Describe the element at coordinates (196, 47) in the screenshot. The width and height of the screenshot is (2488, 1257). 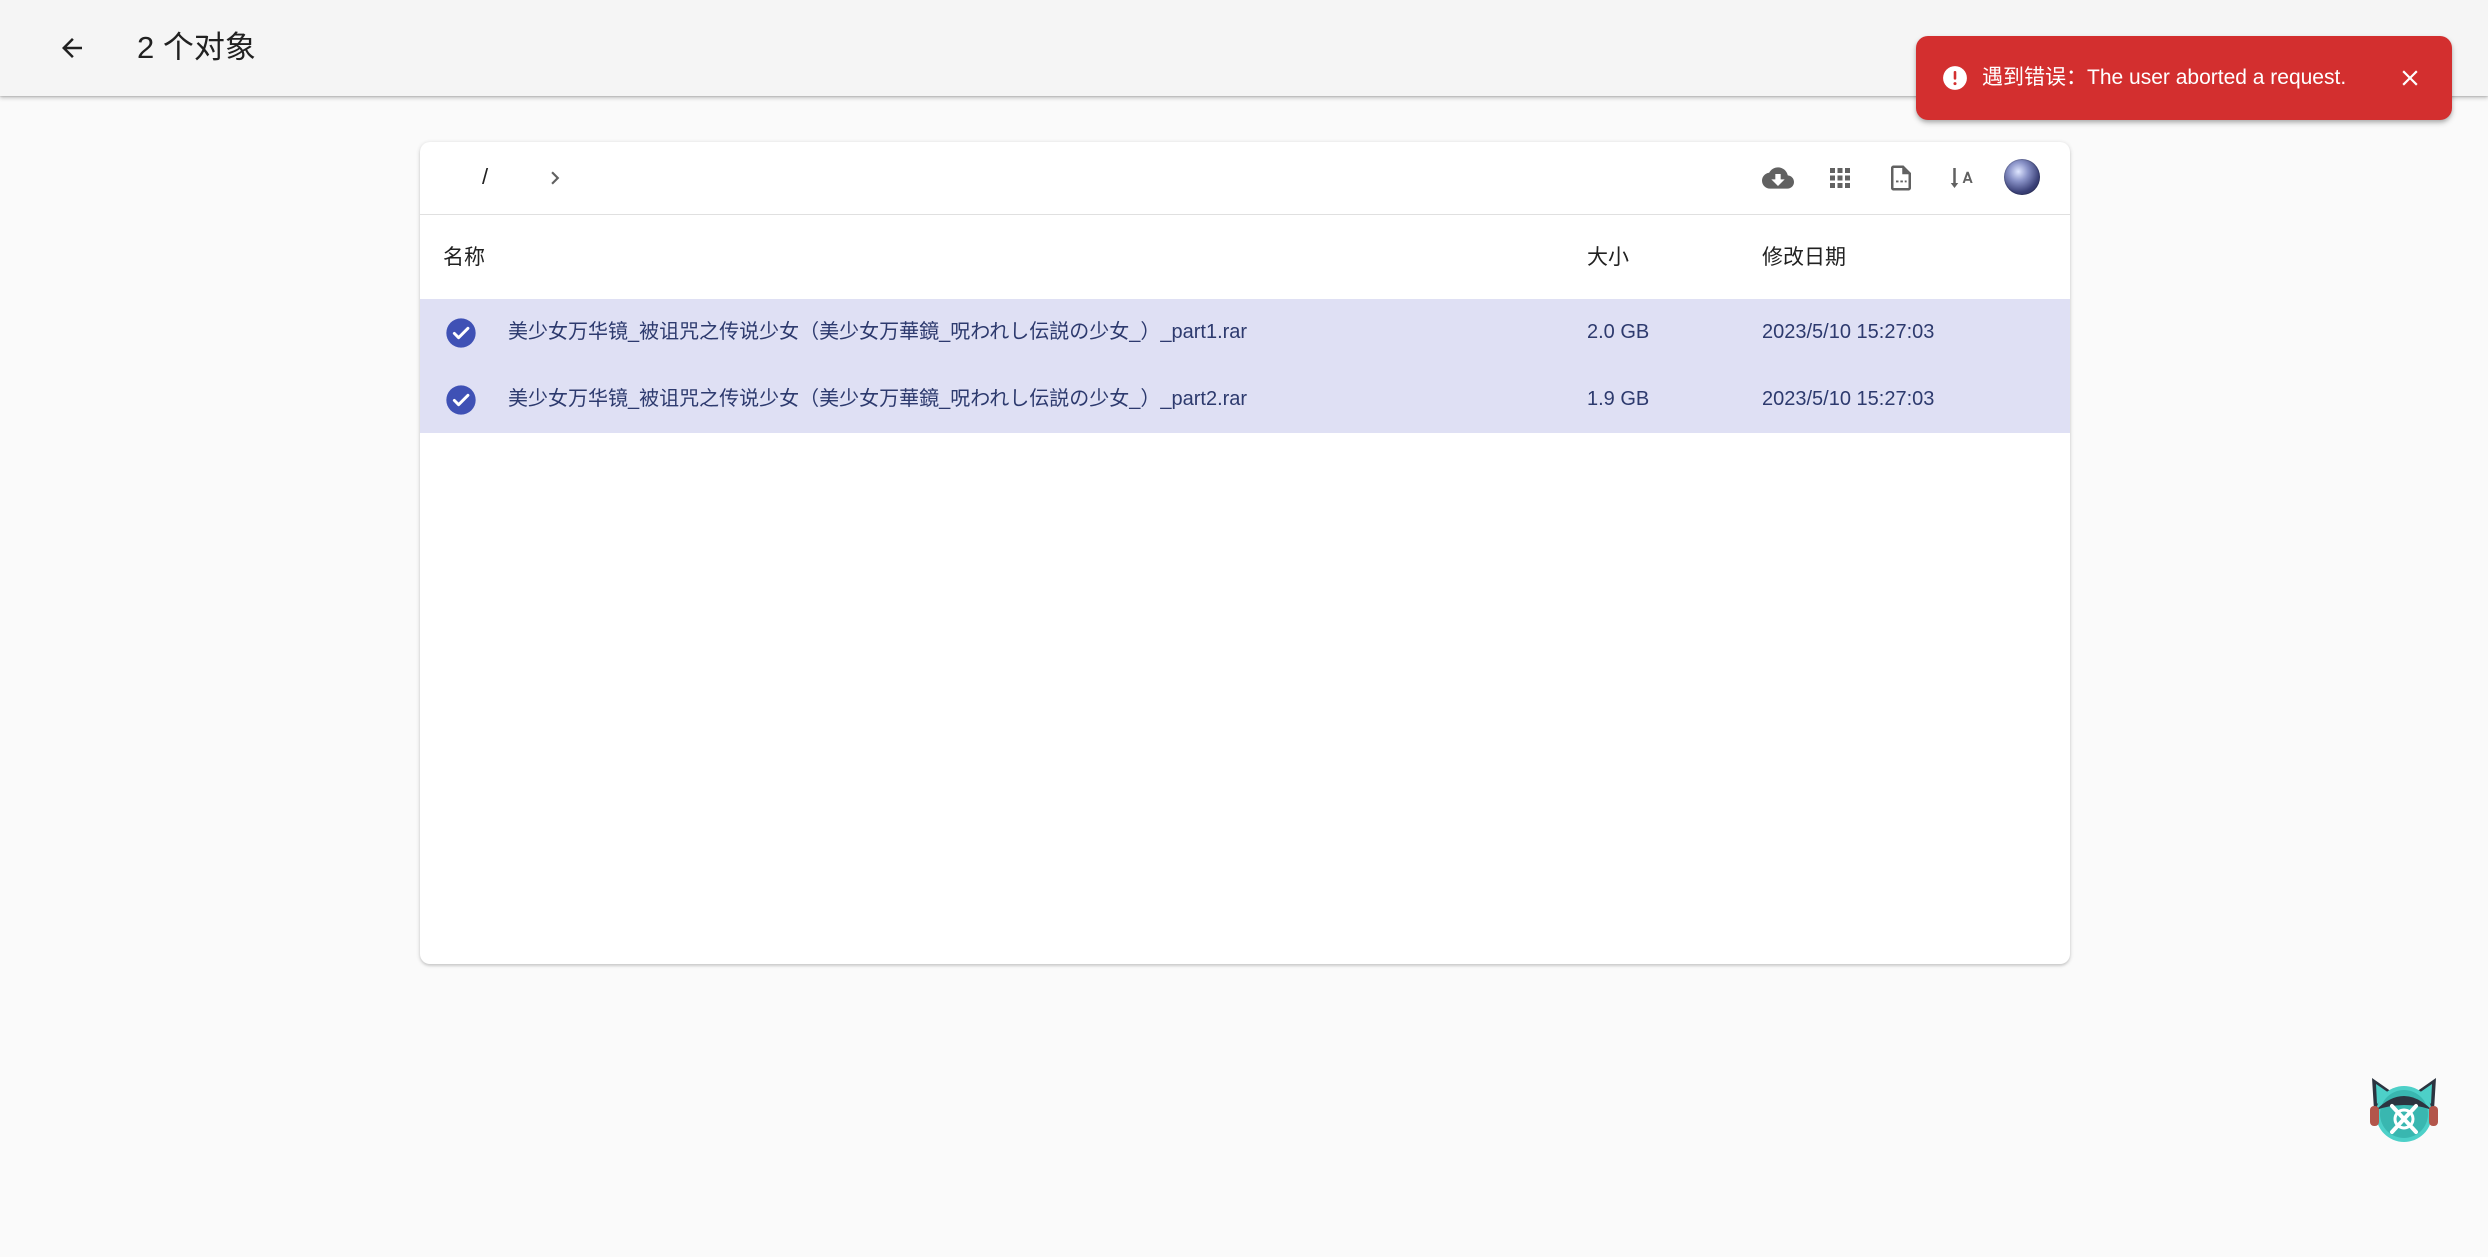
I see `page-title: 2 个对象` at that location.